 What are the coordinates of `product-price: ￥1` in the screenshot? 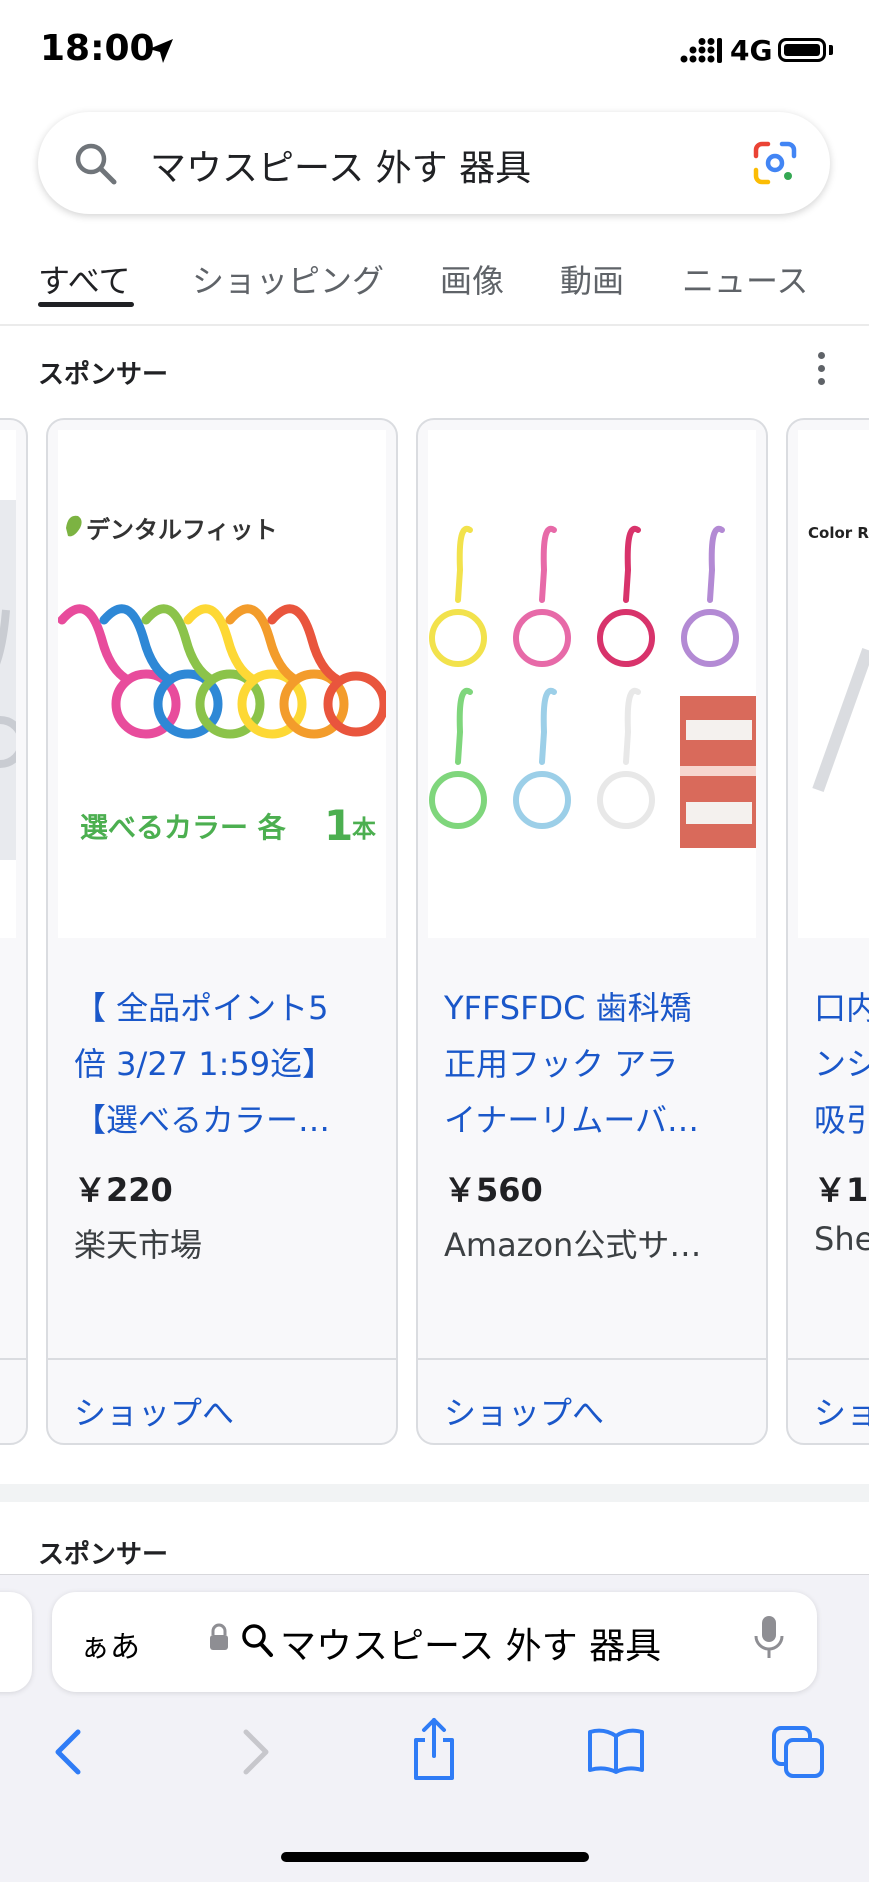 It's located at (841, 1190).